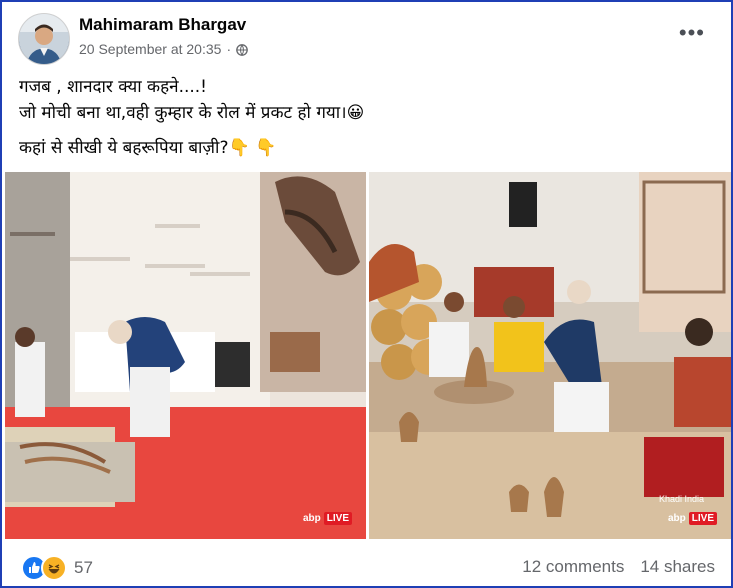  Describe the element at coordinates (148, 148) in the screenshot. I see `post-text-line-3: कहां से सीखी ये बहरूपिया बाज़ी?👇 👇` at that location.